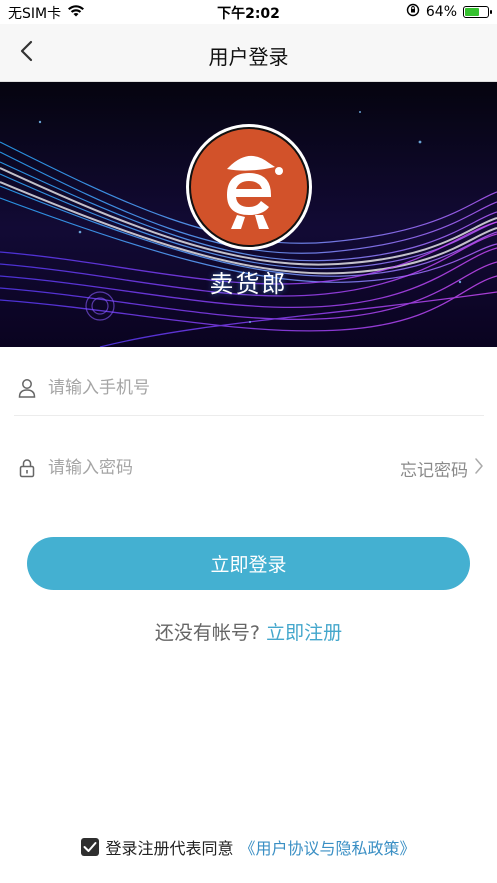  What do you see at coordinates (434, 470) in the screenshot?
I see `forgot-password-label: 忘记密码` at bounding box center [434, 470].